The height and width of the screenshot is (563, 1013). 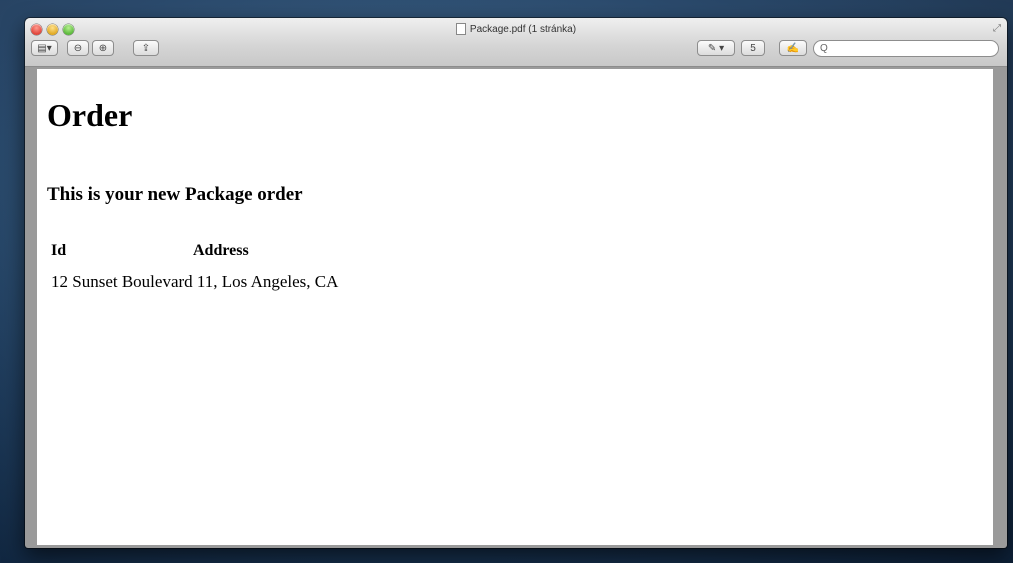 I want to click on signature-button: ✍, so click(x=793, y=48).